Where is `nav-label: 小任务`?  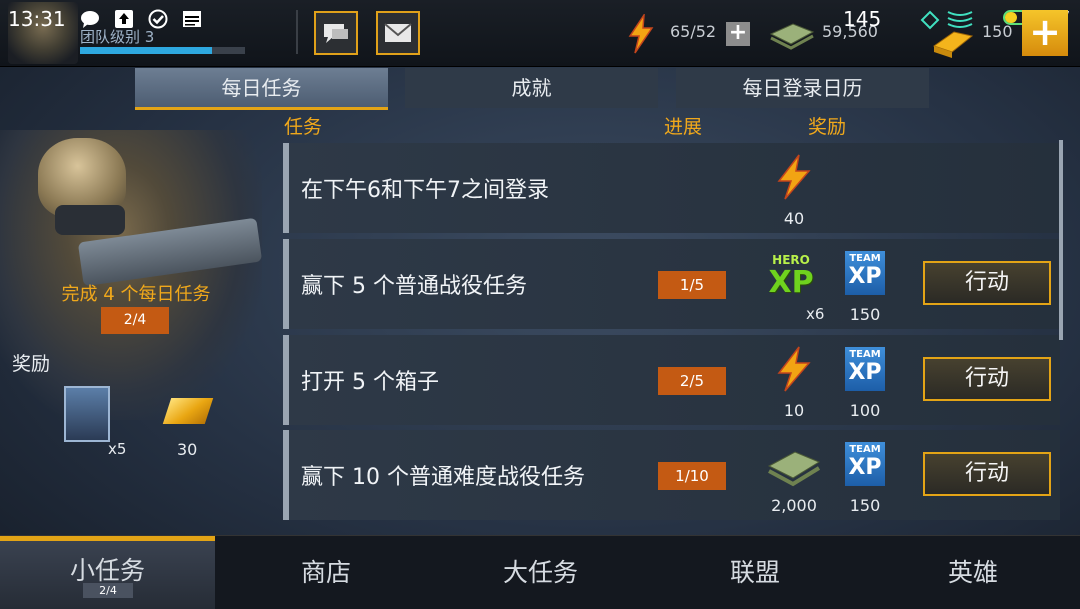 nav-label: 小任务 is located at coordinates (107, 570).